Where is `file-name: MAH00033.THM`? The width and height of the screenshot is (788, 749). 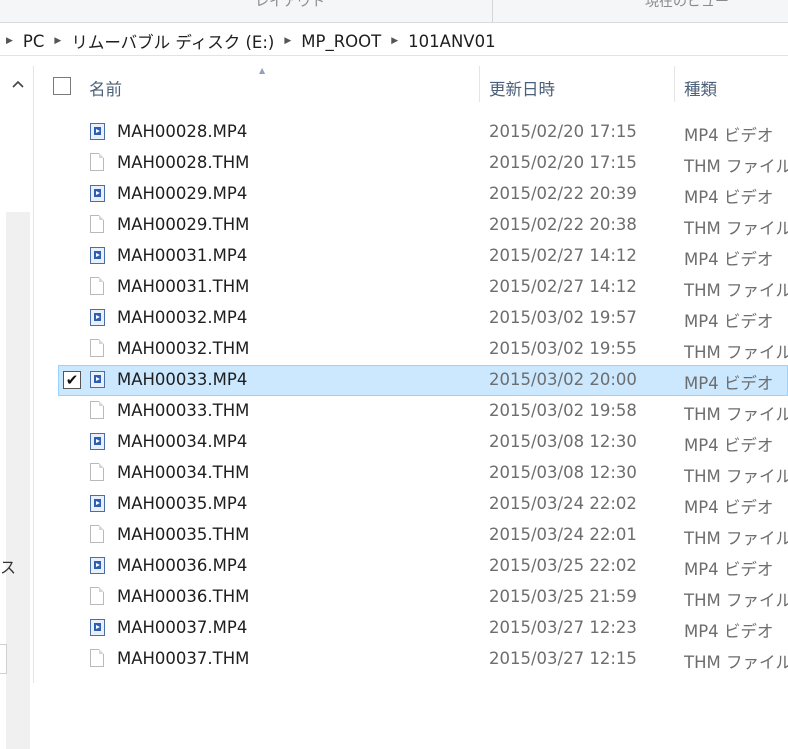
file-name: MAH00033.THM is located at coordinates (183, 410).